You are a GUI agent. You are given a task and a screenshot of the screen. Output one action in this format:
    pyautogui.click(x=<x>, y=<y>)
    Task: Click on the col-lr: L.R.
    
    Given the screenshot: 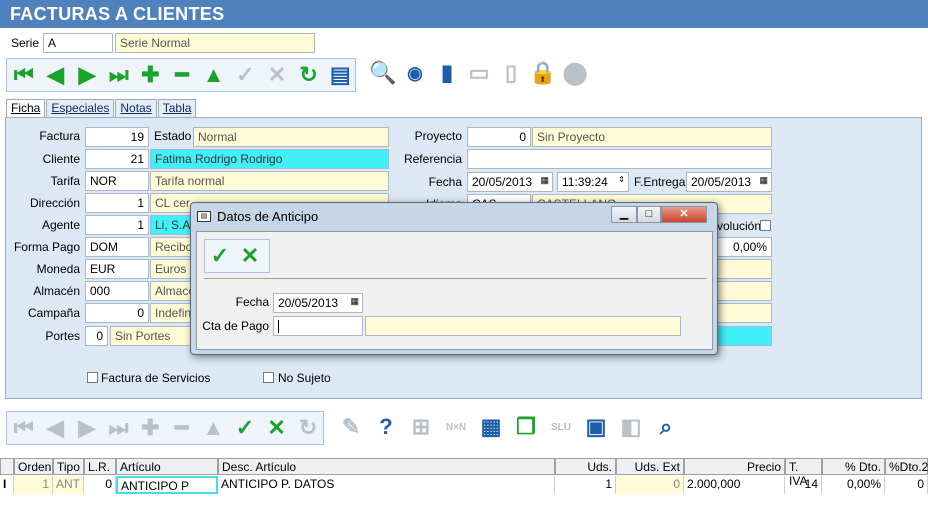 What is the action you would take?
    pyautogui.click(x=100, y=466)
    